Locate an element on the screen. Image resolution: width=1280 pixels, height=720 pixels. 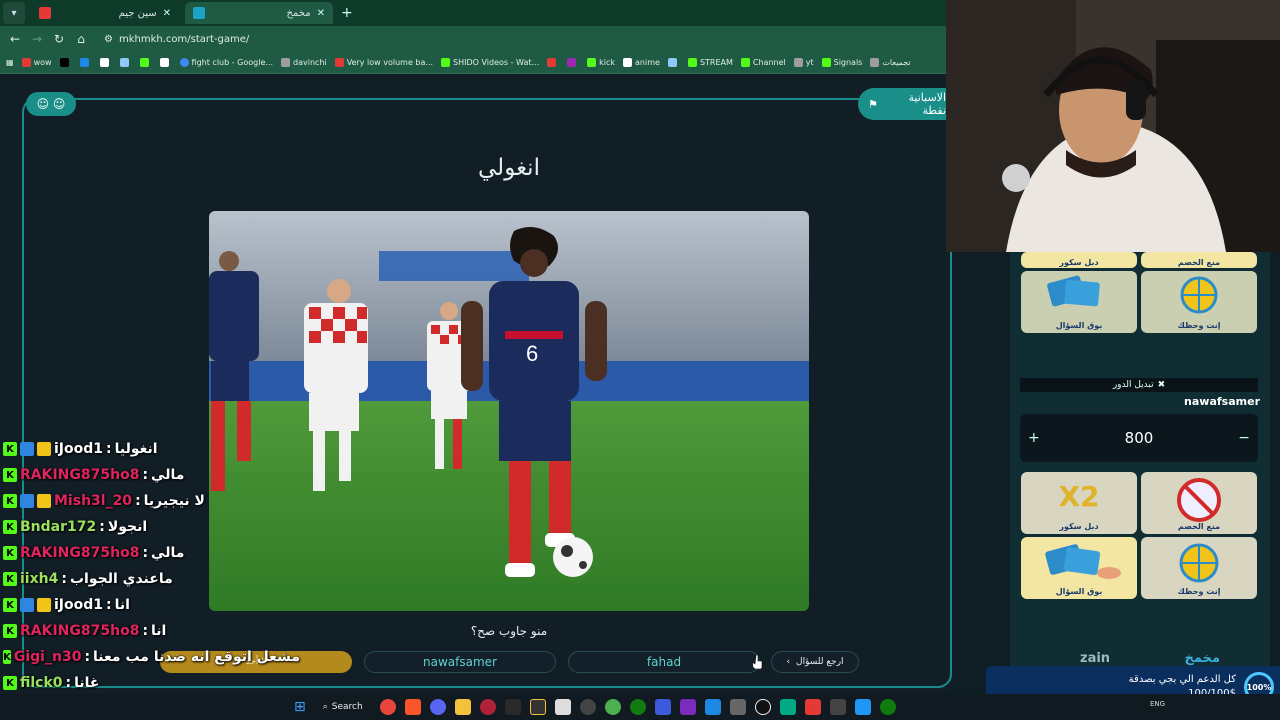
notes-icon is located at coordinates (562, 707).